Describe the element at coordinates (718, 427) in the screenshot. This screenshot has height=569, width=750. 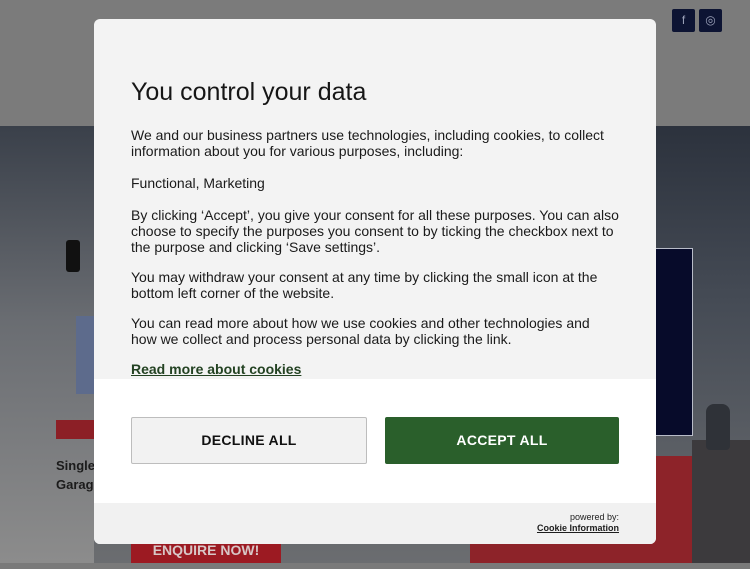
I see `vase-decoration` at that location.